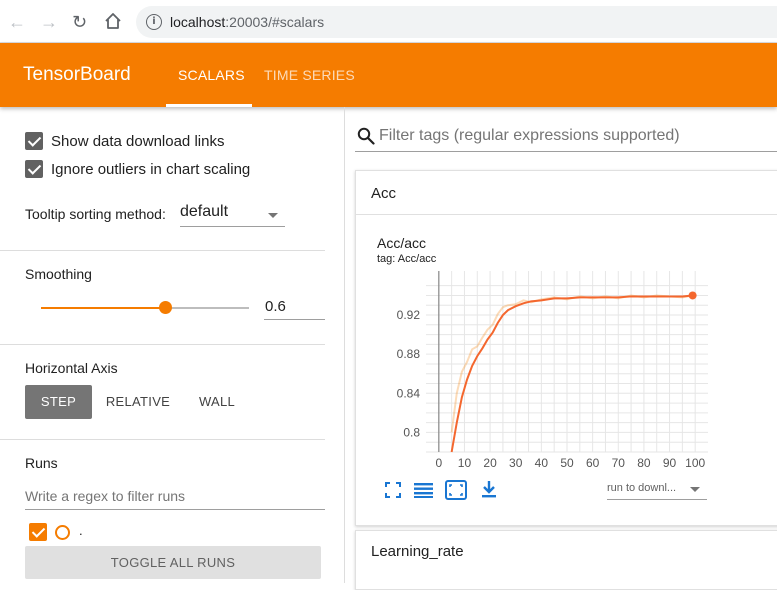 The width and height of the screenshot is (777, 590). I want to click on run-checkbox, so click(38, 532).